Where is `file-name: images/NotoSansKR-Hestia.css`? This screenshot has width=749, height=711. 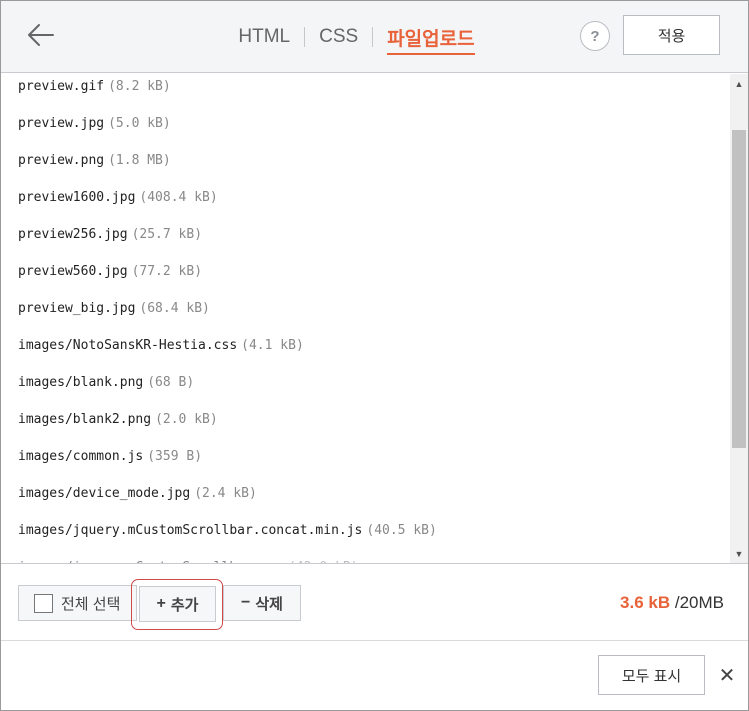 file-name: images/NotoSansKR-Hestia.css is located at coordinates (128, 345).